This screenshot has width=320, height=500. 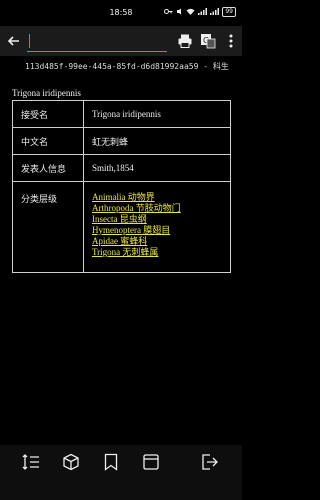 I want to click on cube-icon, so click(x=71, y=462).